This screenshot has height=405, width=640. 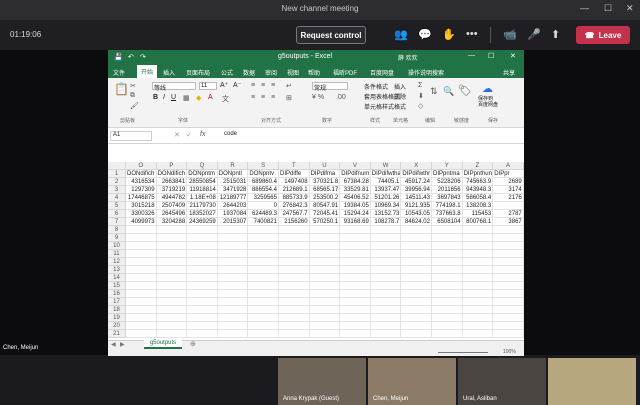 I want to click on grid-cell: 51201.26, so click(x=386, y=198).